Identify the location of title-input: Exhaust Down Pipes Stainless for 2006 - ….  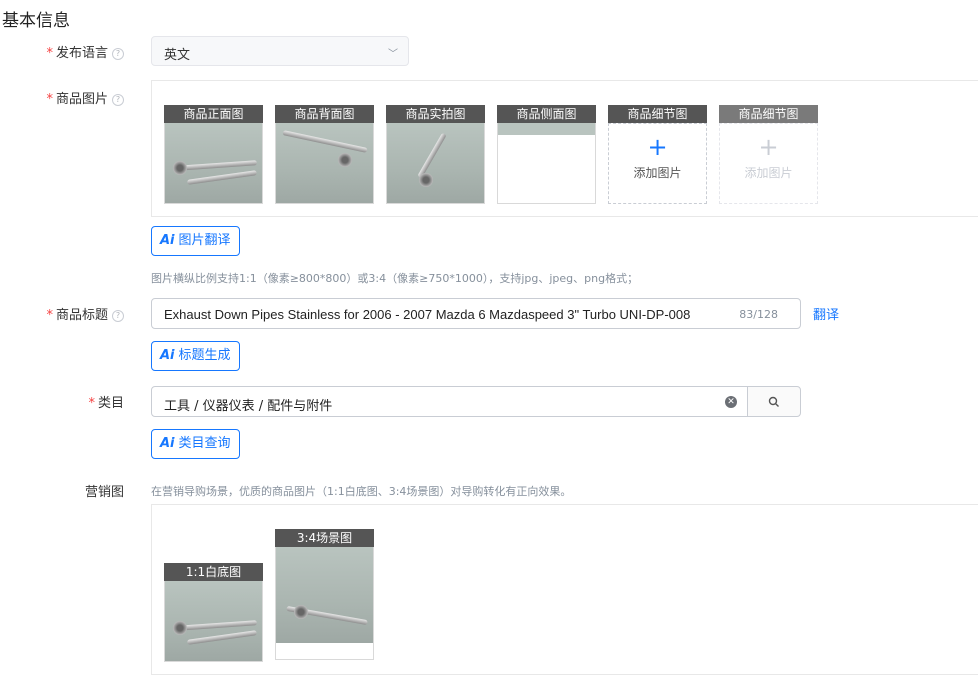
(476, 313).